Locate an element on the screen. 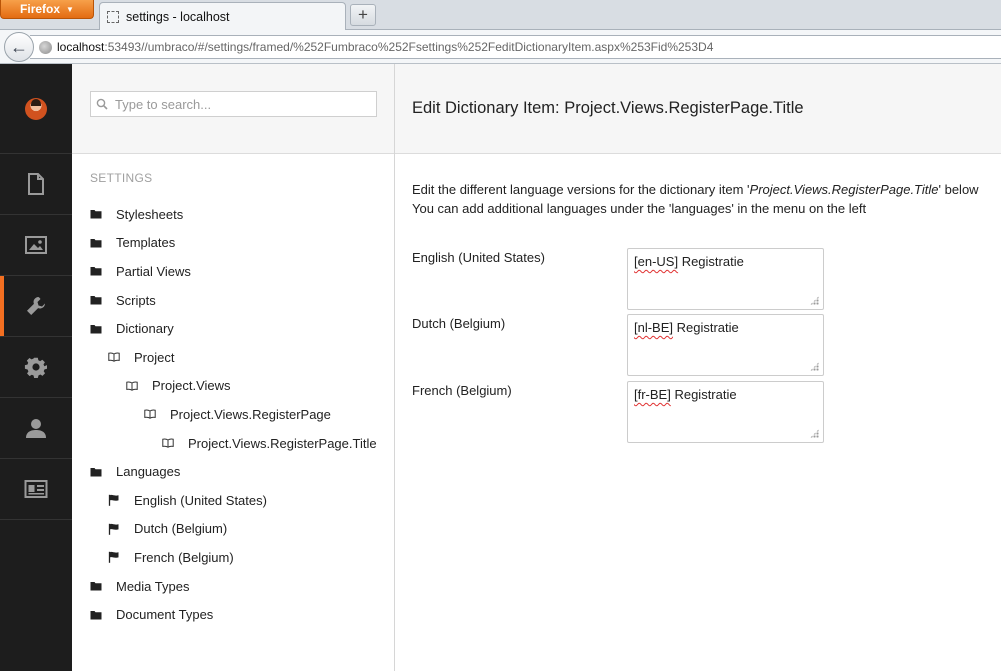 Image resolution: width=1001 pixels, height=671 pixels. tree-section-title: SETTINGS is located at coordinates (121, 178).